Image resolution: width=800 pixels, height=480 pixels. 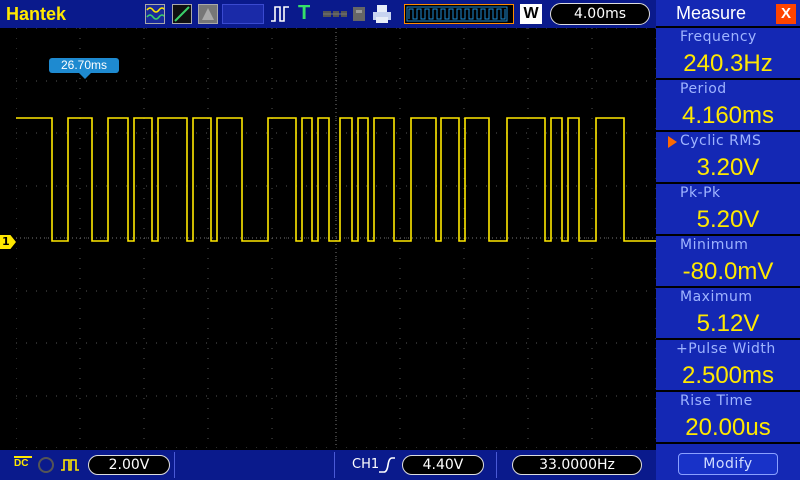 I want to click on usb-icon, so click(x=359, y=14).